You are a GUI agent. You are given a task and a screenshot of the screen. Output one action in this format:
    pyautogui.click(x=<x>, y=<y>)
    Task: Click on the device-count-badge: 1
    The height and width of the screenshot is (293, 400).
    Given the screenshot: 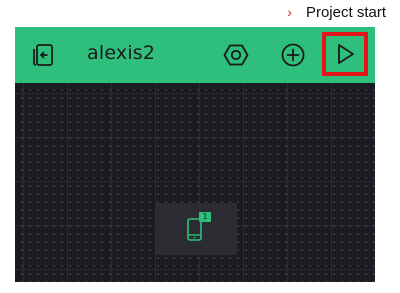 What is the action you would take?
    pyautogui.click(x=205, y=217)
    